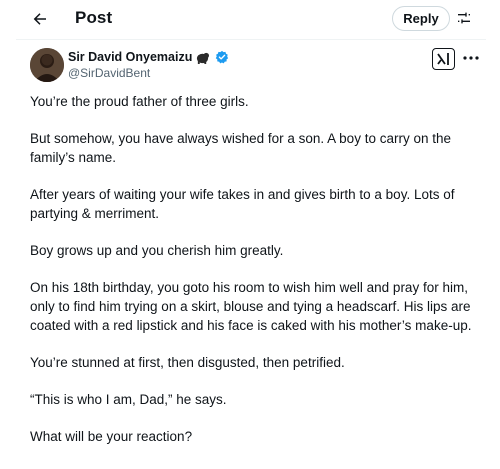  What do you see at coordinates (139, 101) in the screenshot?
I see `post-paragraph: You’re the proud father of three girls.` at bounding box center [139, 101].